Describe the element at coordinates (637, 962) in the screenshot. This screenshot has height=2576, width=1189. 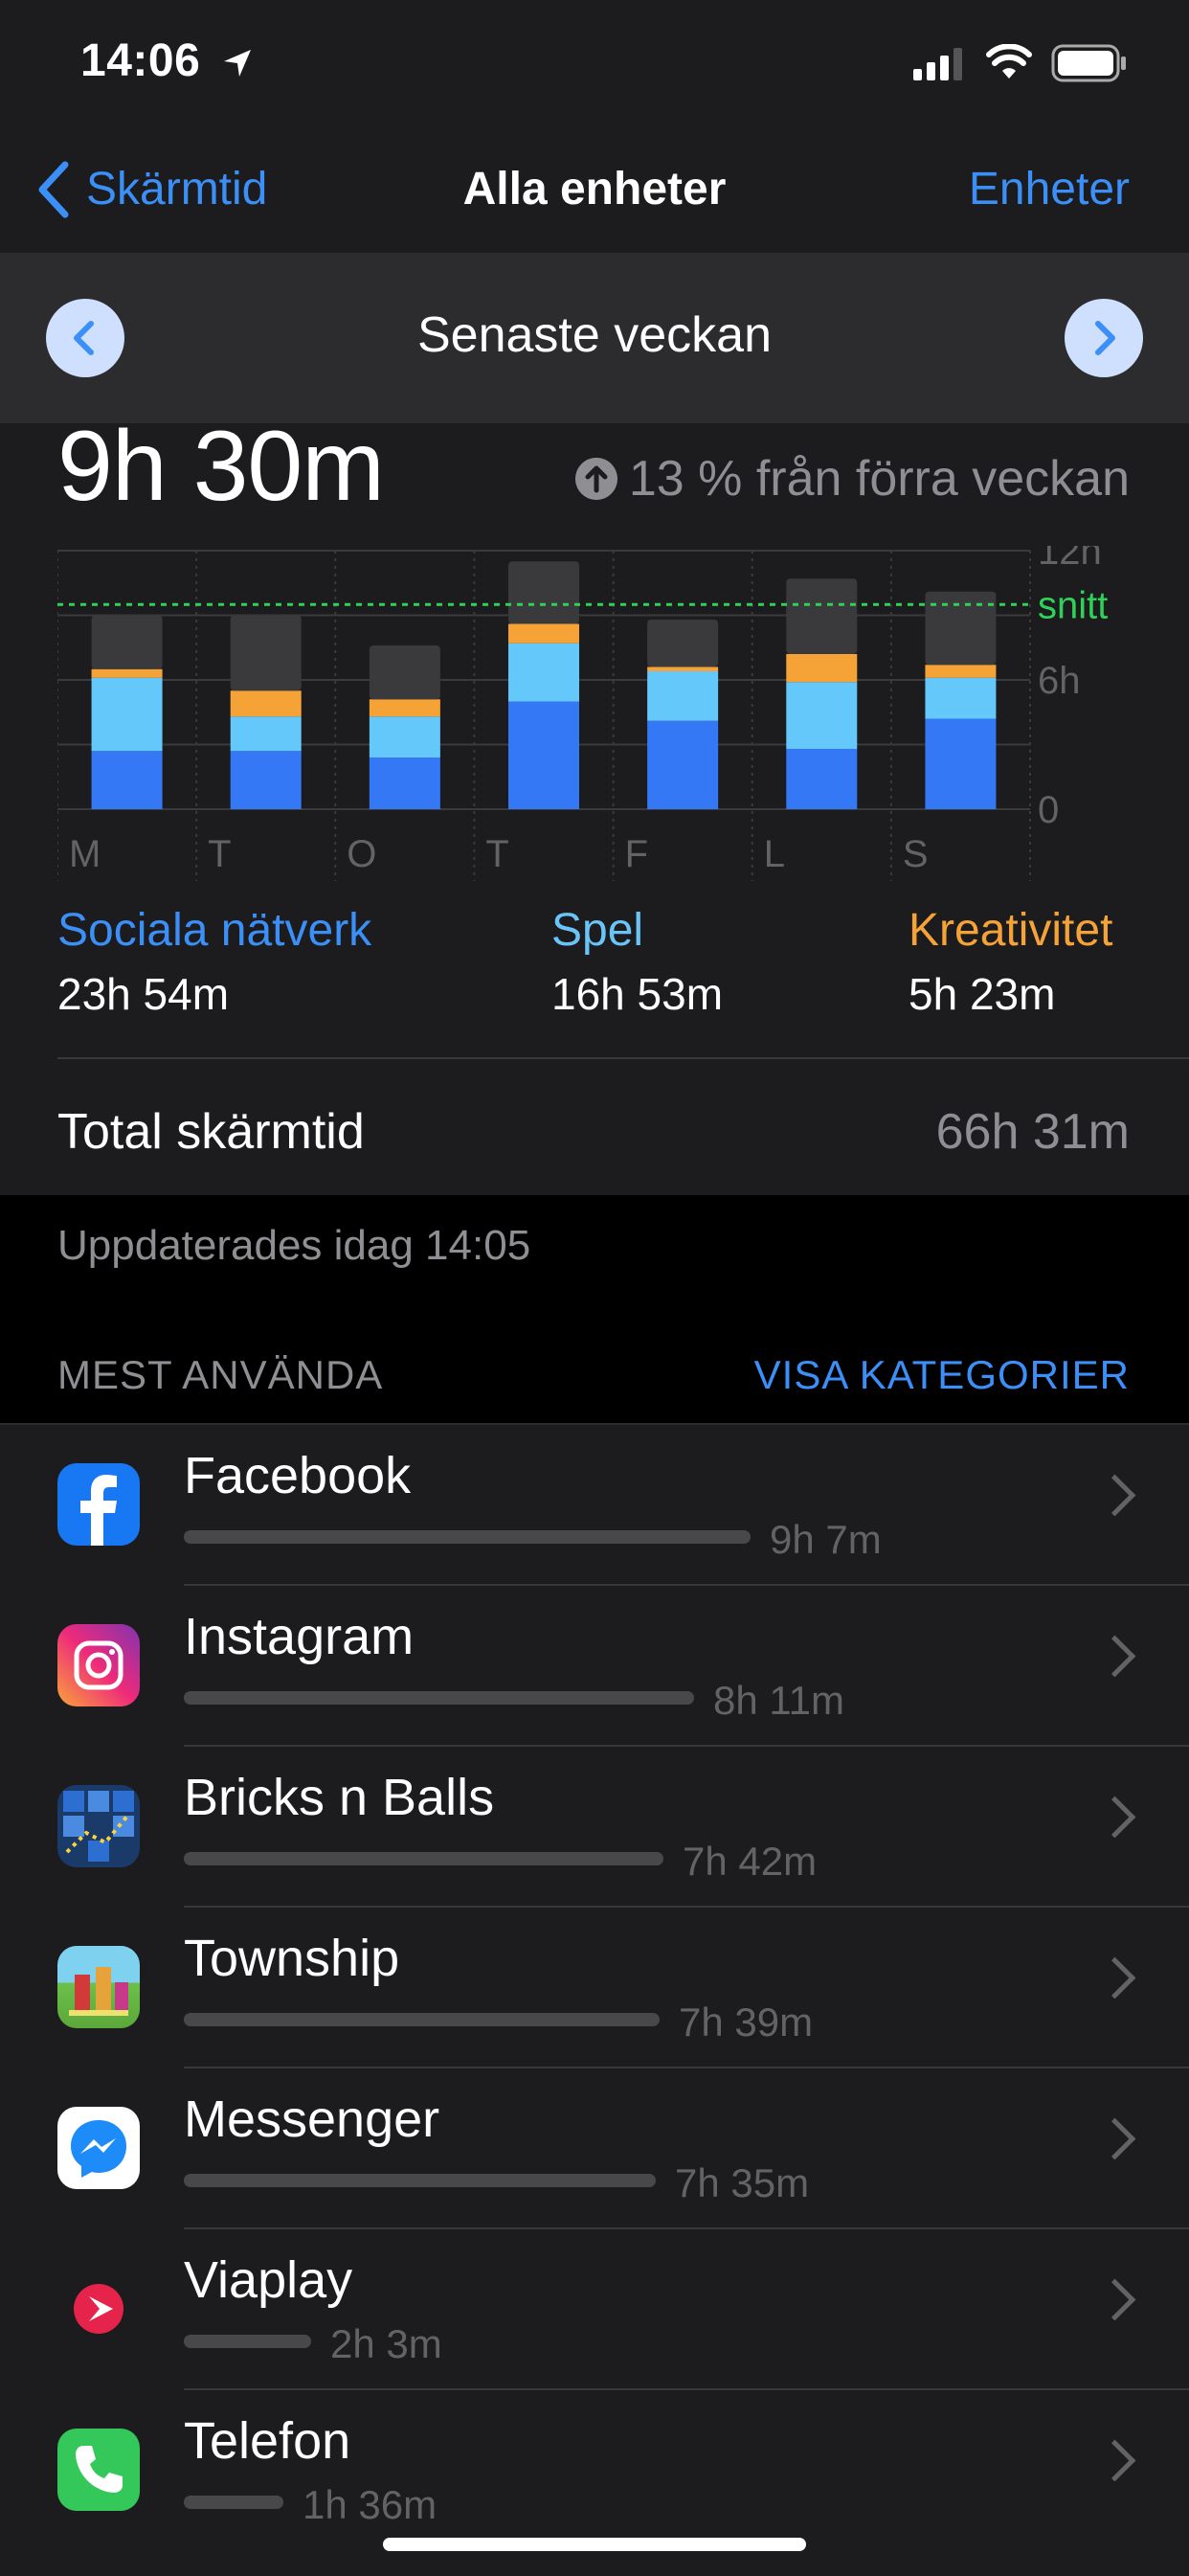
I see `legend-item-games: Spel 16h 53m` at that location.